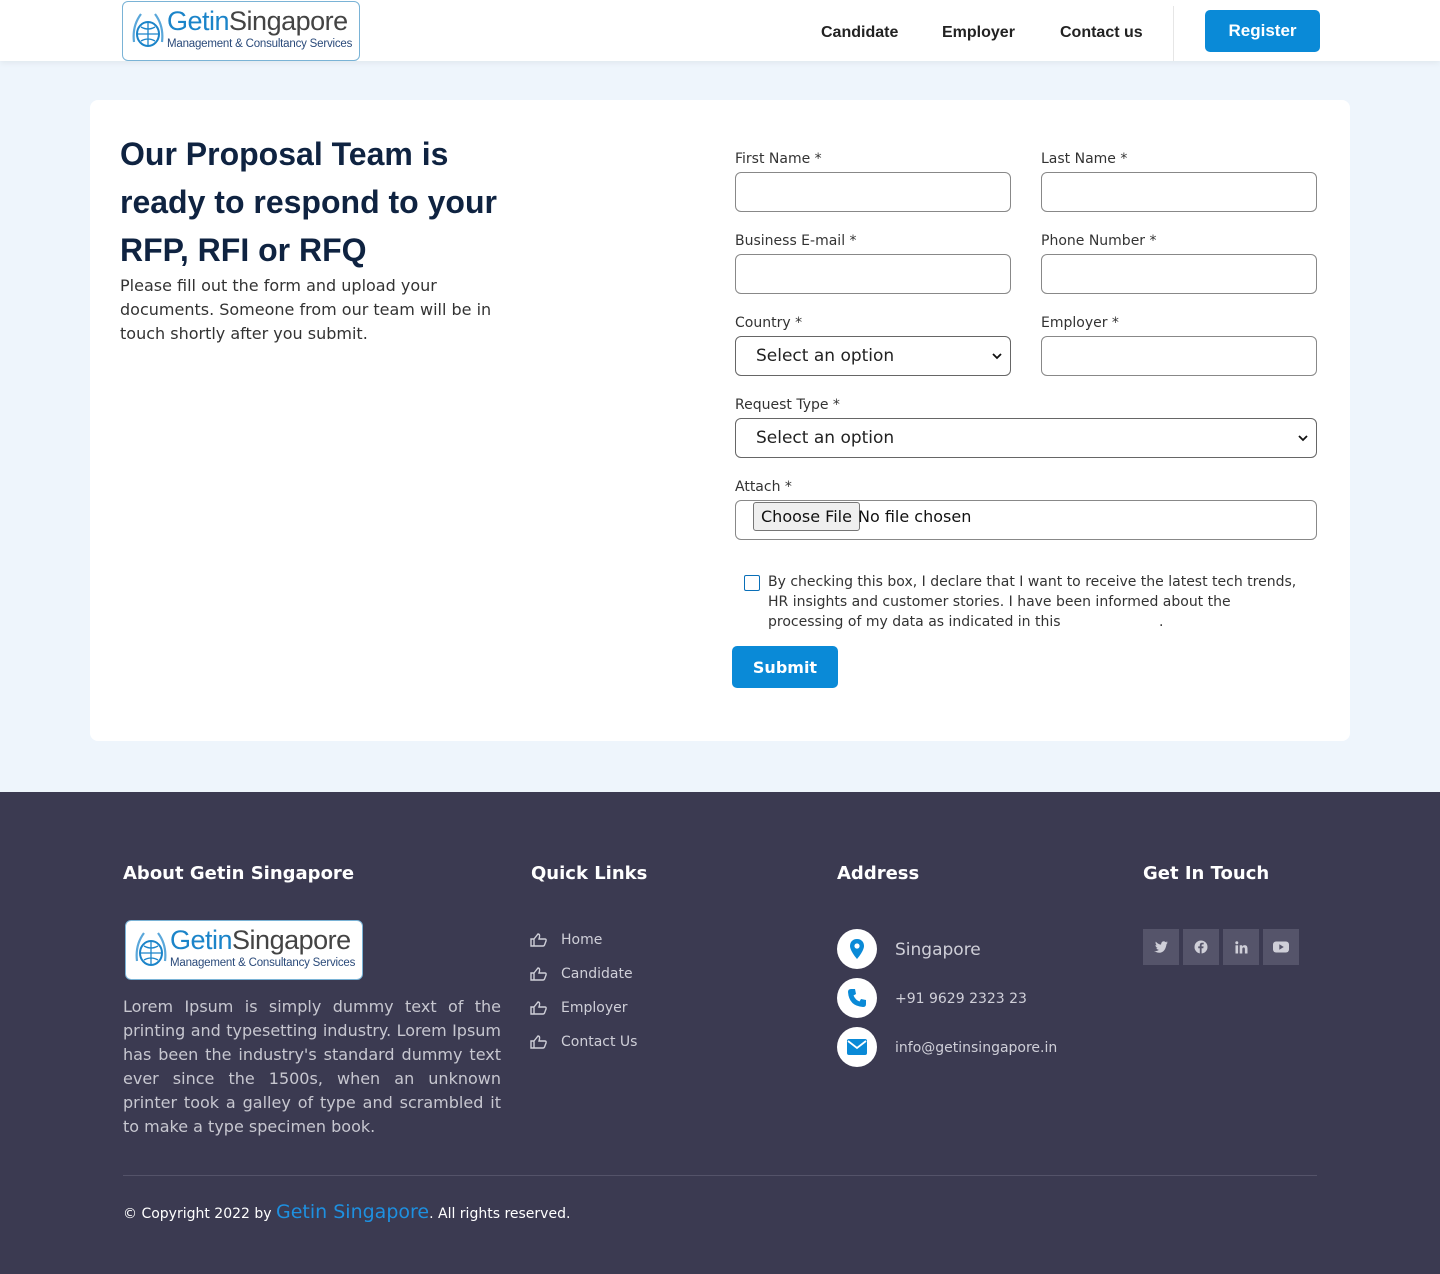 This screenshot has width=1440, height=1274. Describe the element at coordinates (1206, 873) in the screenshot. I see `get-in-touch-heading: Get In Touch` at that location.